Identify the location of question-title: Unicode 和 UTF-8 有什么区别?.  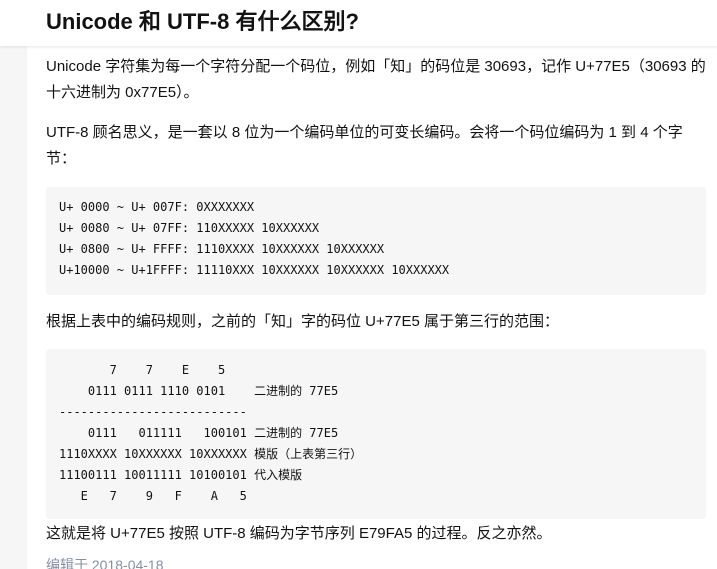
(202, 22).